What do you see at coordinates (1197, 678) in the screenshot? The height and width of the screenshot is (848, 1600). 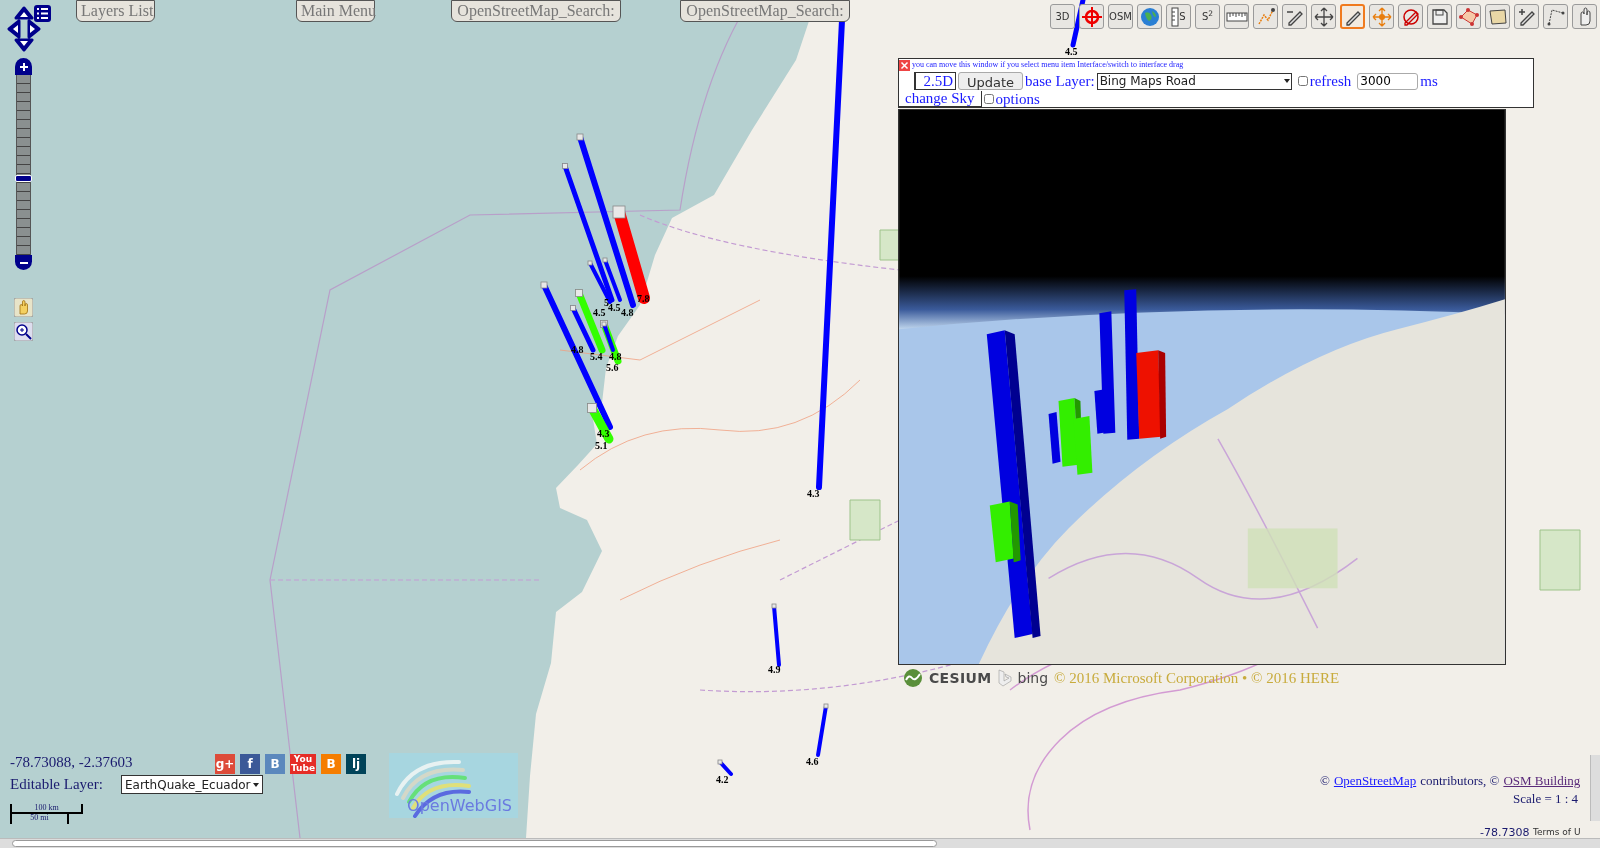 I see `map-attribution: © 2016 Microsoft Corporation • © 2016 HERE` at bounding box center [1197, 678].